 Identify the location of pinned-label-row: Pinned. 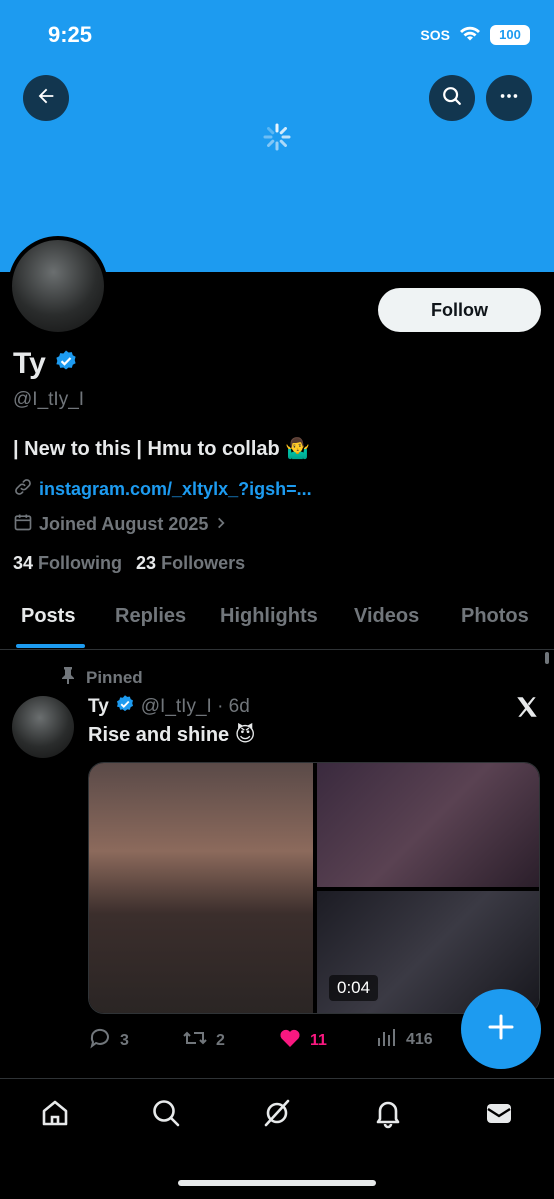
(101, 677).